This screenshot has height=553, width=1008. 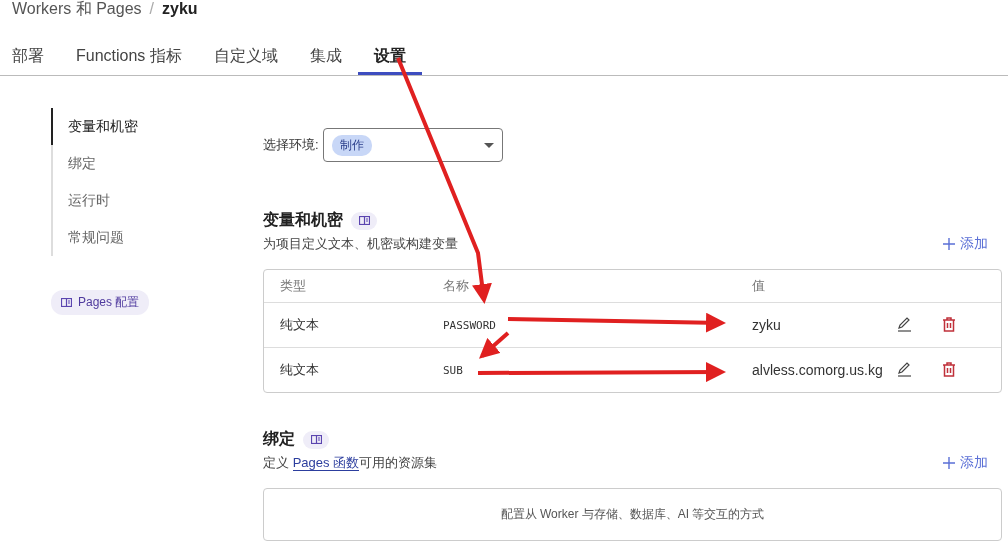 What do you see at coordinates (632, 514) in the screenshot?
I see `empty-state-text: 配置从 Worker 与存储、数据库、AI 等交互的方式` at bounding box center [632, 514].